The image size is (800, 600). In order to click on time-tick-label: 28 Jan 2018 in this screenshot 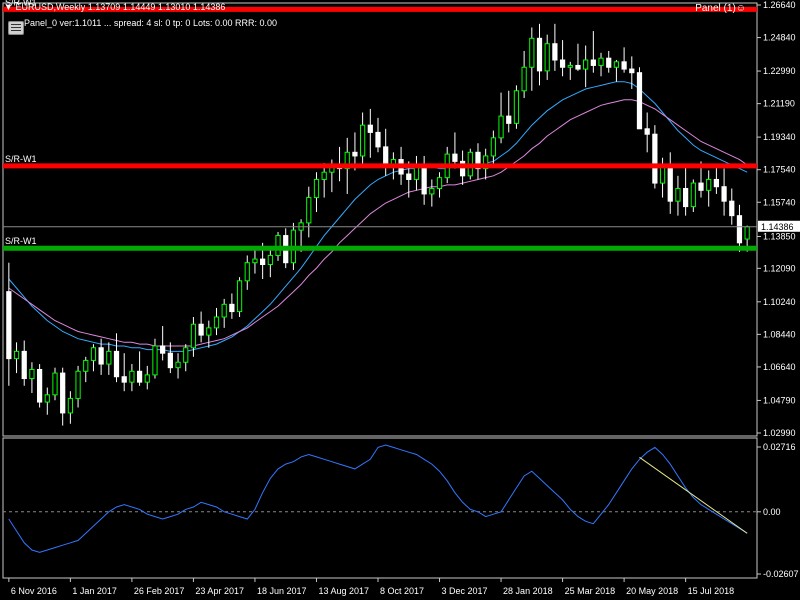, I will do `click(528, 591)`.